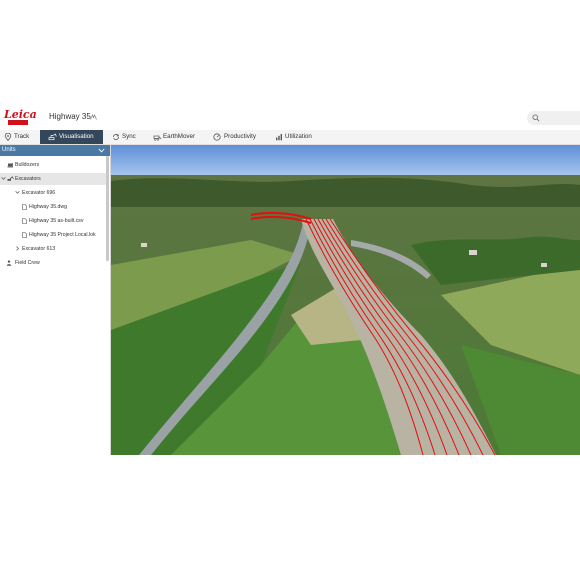 Image resolution: width=580 pixels, height=580 pixels. I want to click on tree-item-label: Highway 35.dwg, so click(48, 207).